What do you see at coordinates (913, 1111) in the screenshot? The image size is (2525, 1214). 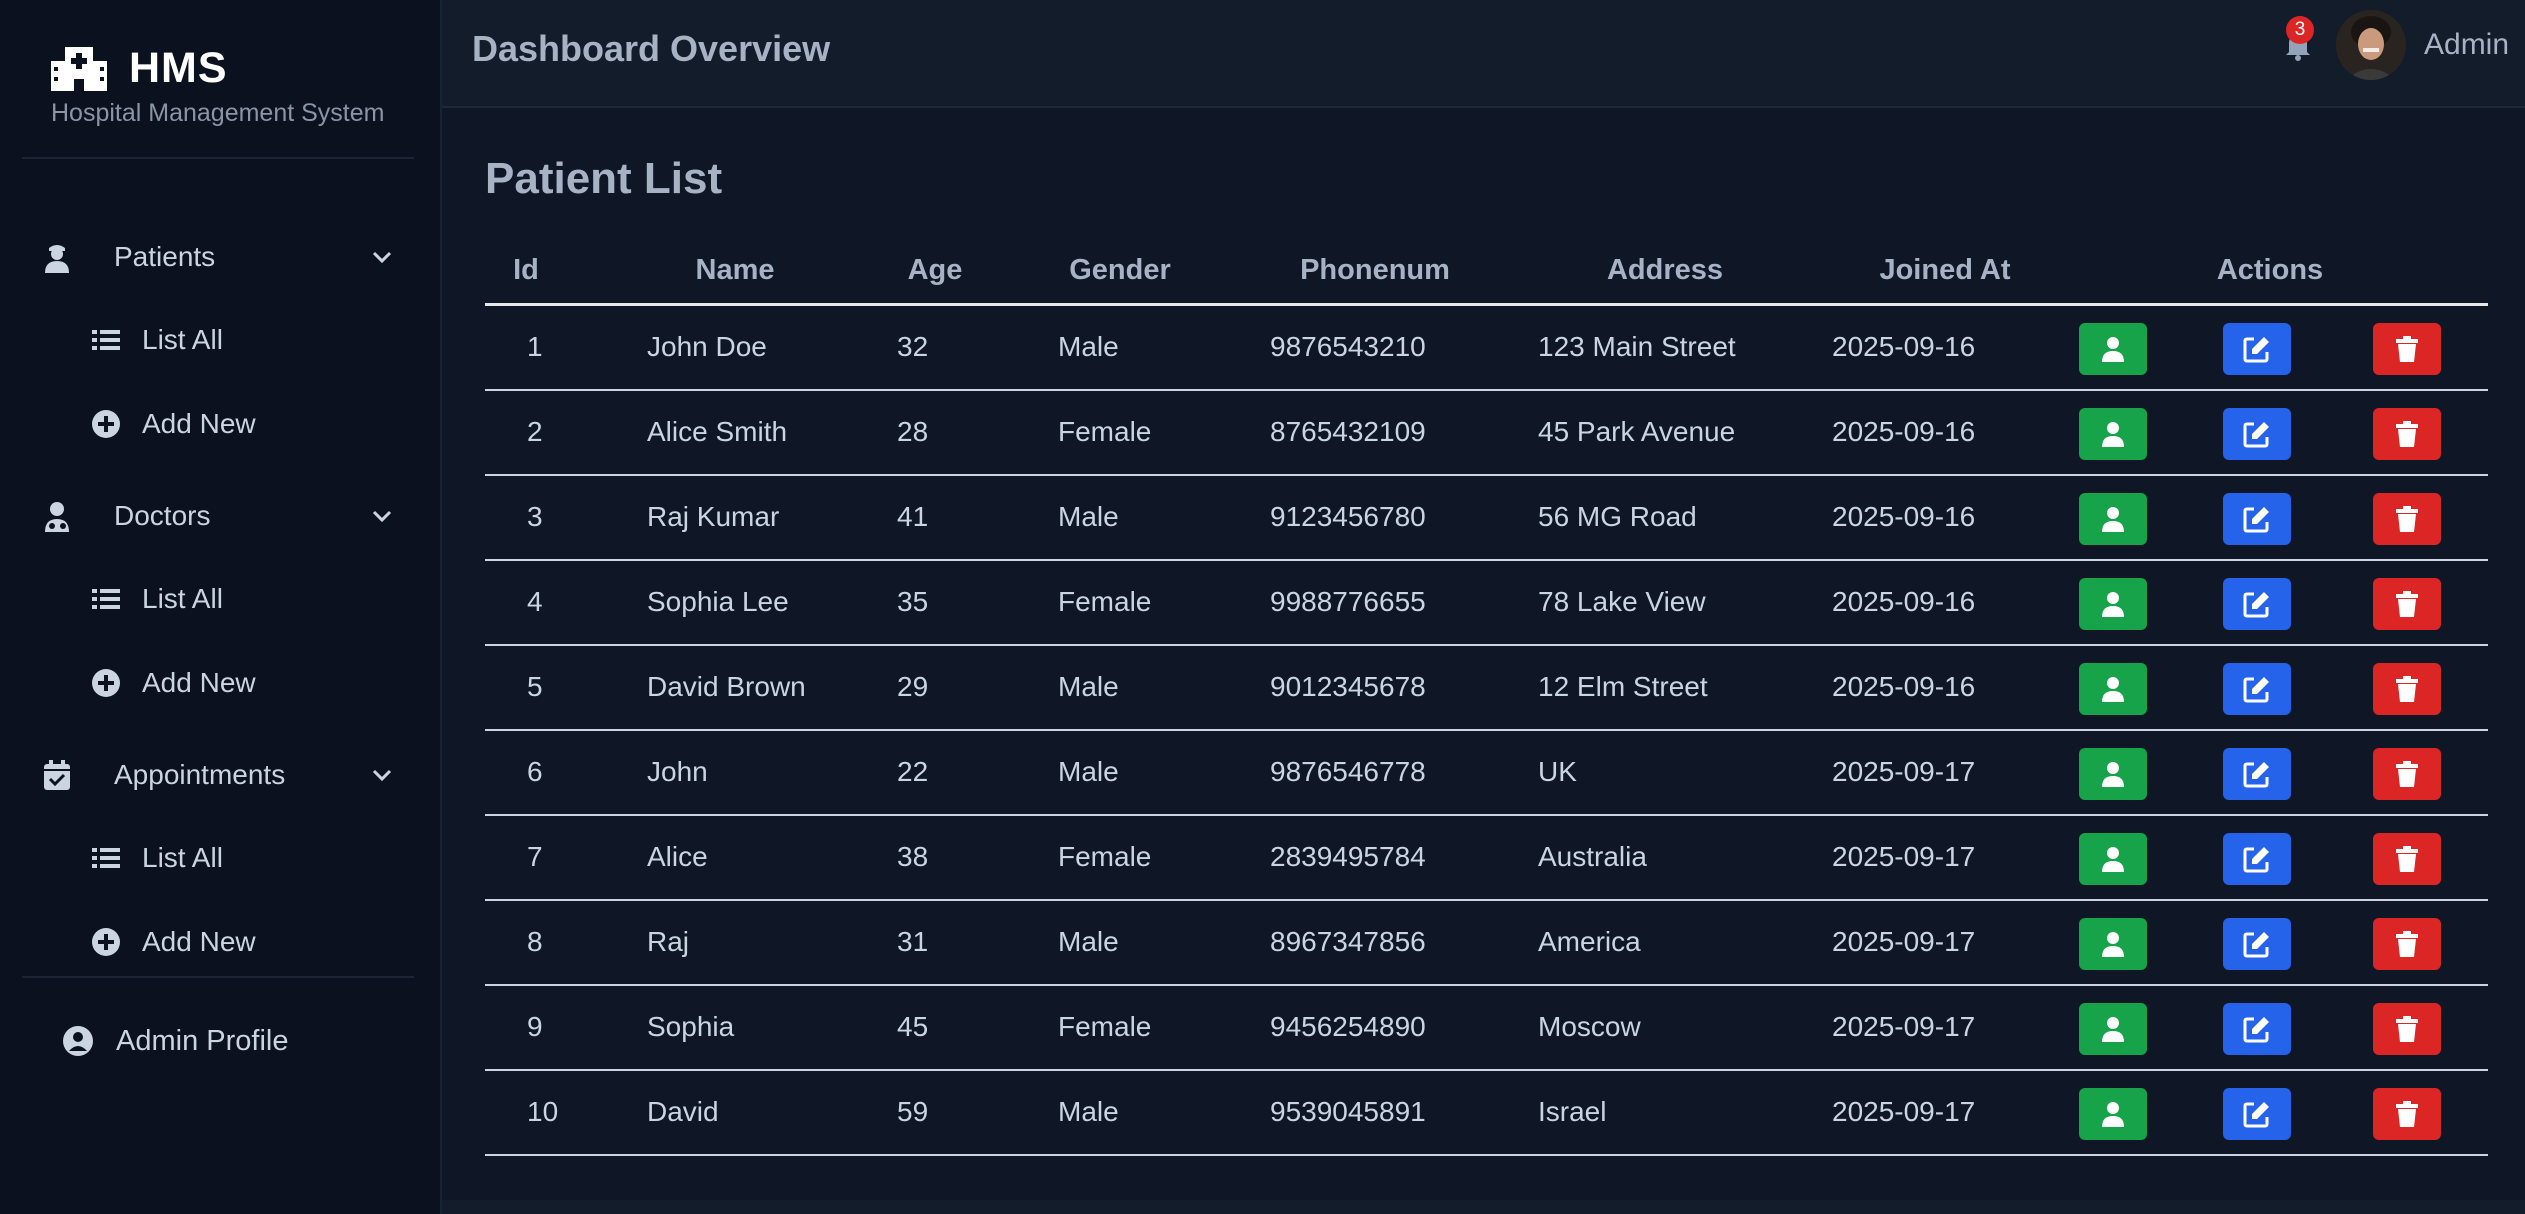 I see `cell-age: 59` at bounding box center [913, 1111].